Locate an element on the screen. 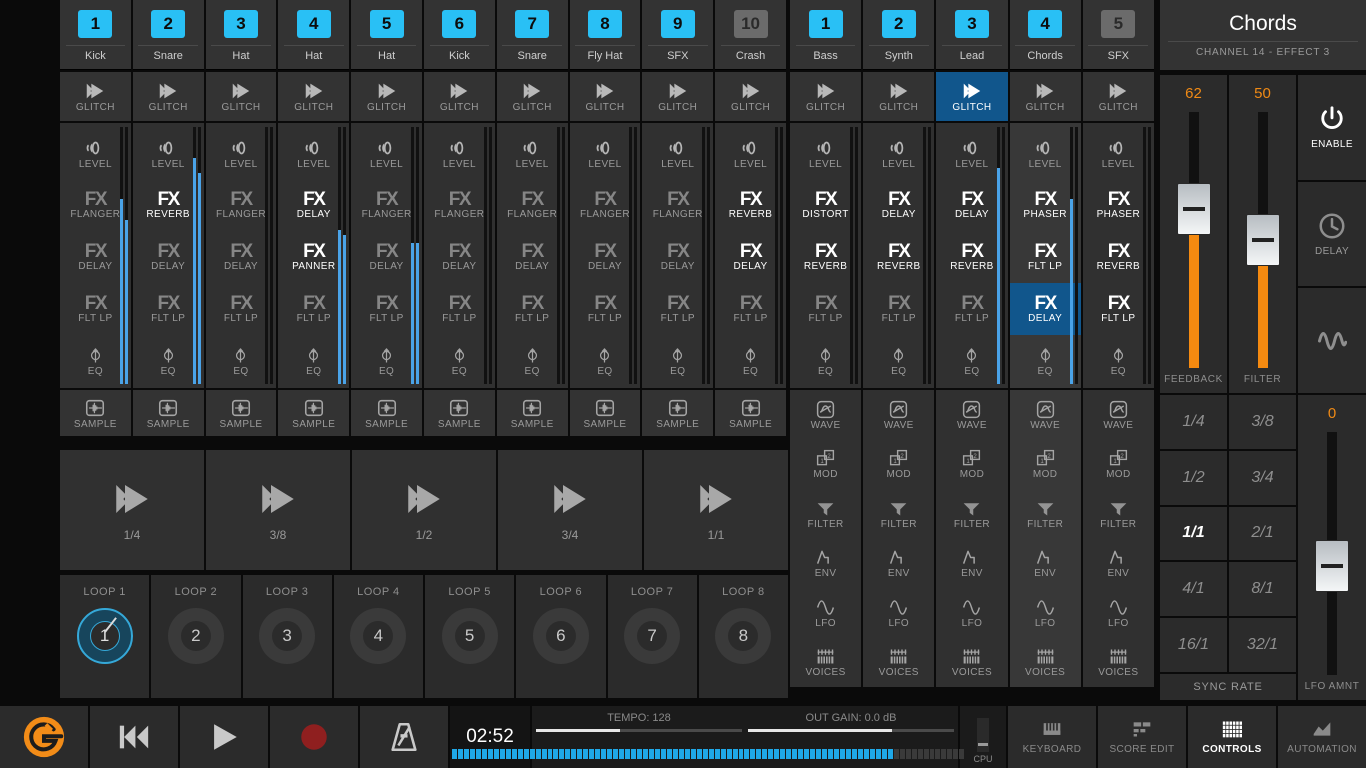 The width and height of the screenshot is (1366, 768). fx-mode-button is located at coordinates (1332, 341).